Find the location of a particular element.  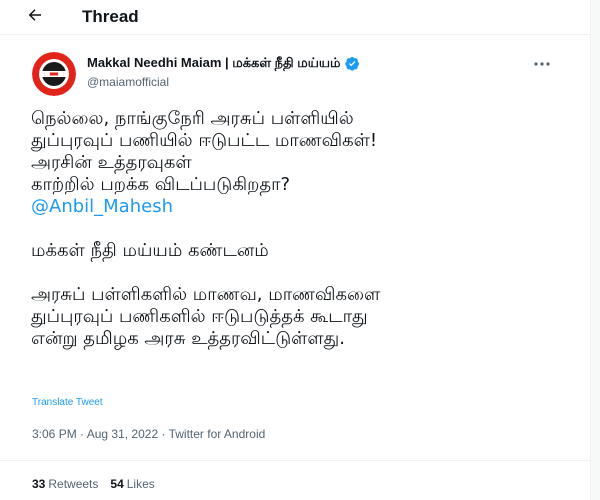

tweet-line: துப்புரவுப் பணியில் ஈடுபட்ட மாணவிகள்! is located at coordinates (204, 140).